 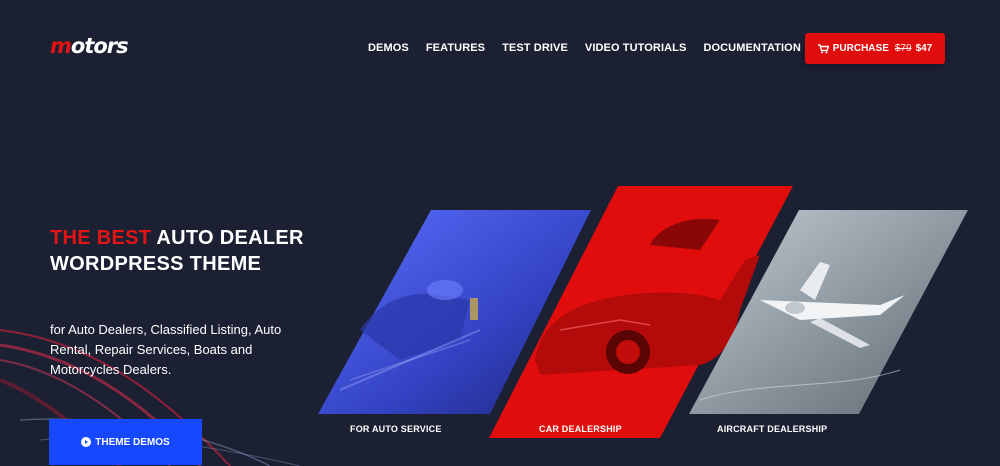 I want to click on nav-demos: DEMOS, so click(x=388, y=48).